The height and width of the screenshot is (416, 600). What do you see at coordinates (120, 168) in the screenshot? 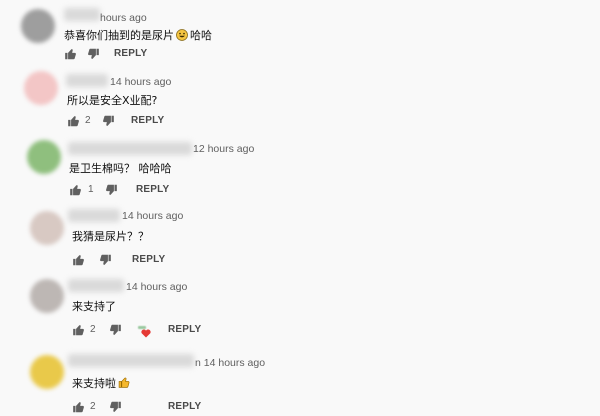
I see `comment-text: 是卫生棉吗？ 哈哈哈` at bounding box center [120, 168].